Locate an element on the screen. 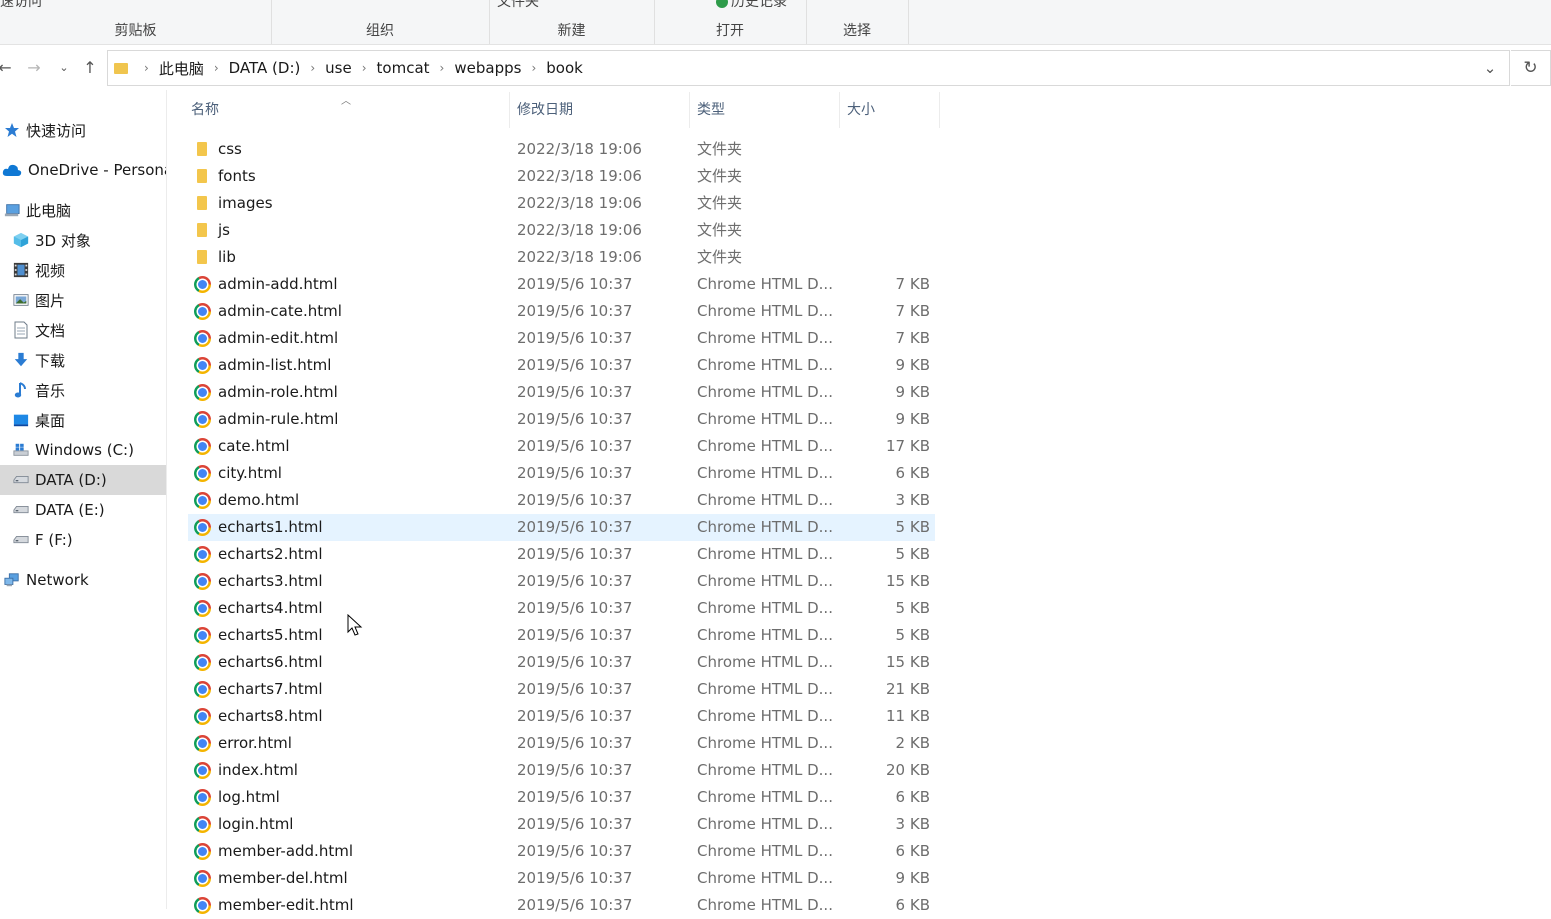 The height and width of the screenshot is (919, 1551). file-name: member-del.html is located at coordinates (283, 878).